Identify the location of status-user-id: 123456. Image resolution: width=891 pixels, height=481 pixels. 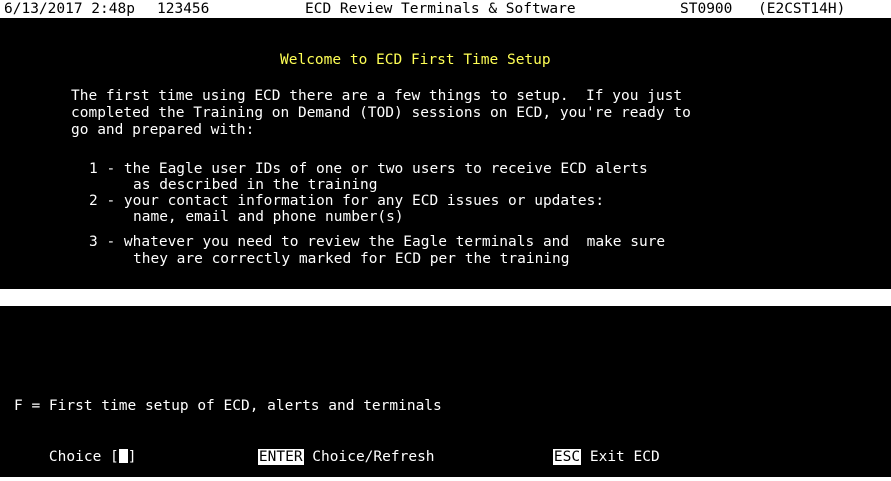
(183, 9).